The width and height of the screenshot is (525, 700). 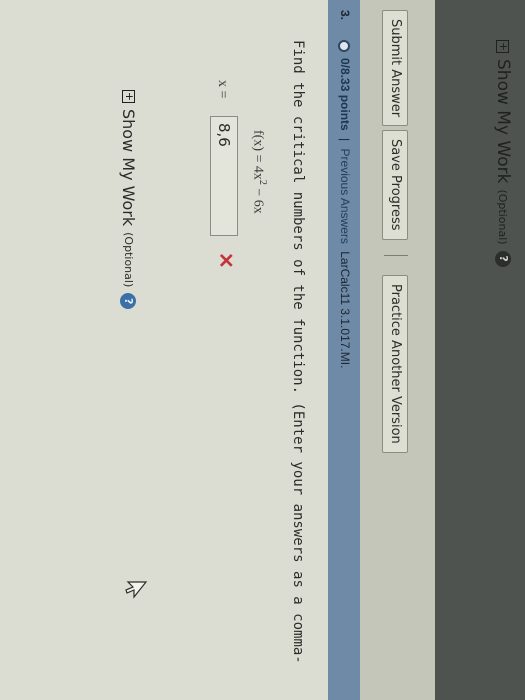 I want to click on question-number: 3., so click(x=345, y=15).